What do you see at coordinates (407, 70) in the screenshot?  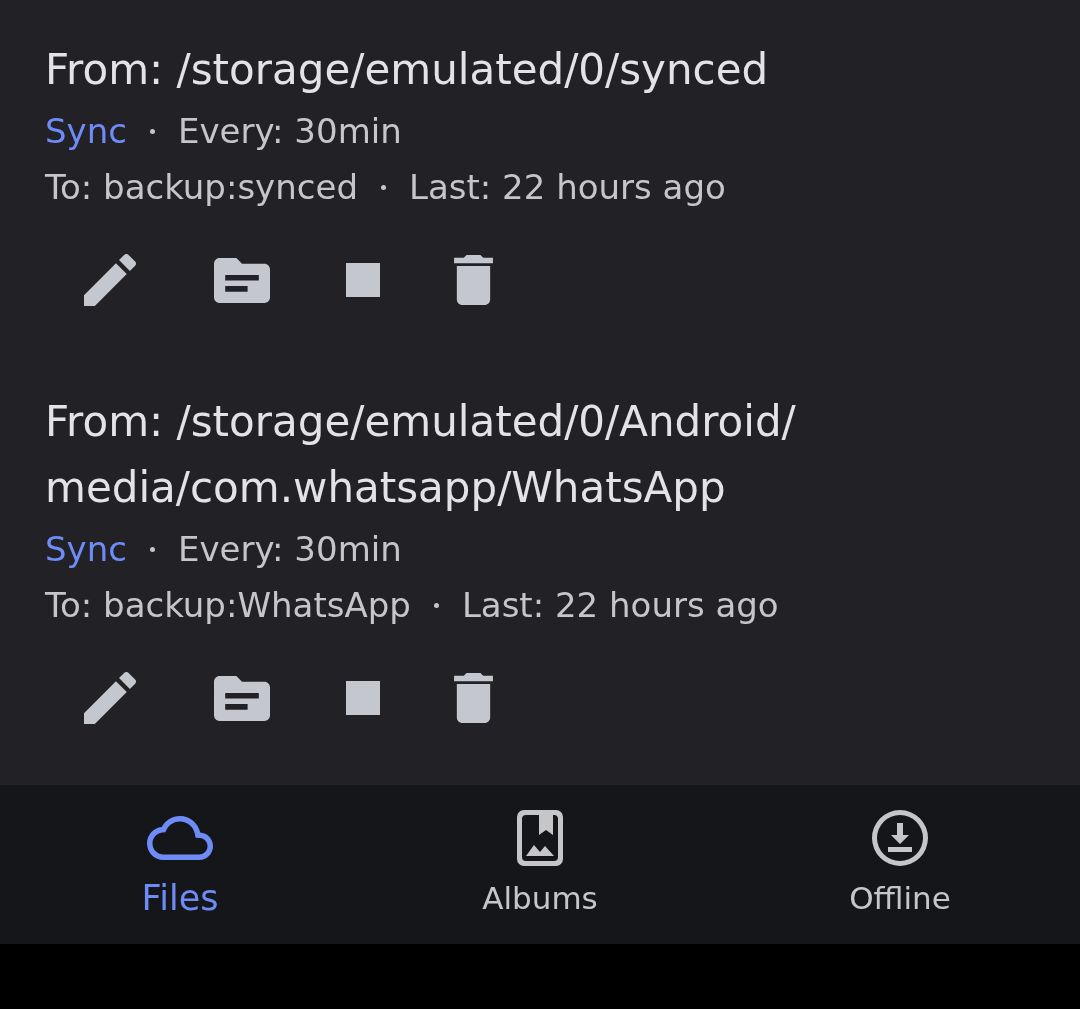 I see `source-path: From: /storage/emulated/0/synced` at bounding box center [407, 70].